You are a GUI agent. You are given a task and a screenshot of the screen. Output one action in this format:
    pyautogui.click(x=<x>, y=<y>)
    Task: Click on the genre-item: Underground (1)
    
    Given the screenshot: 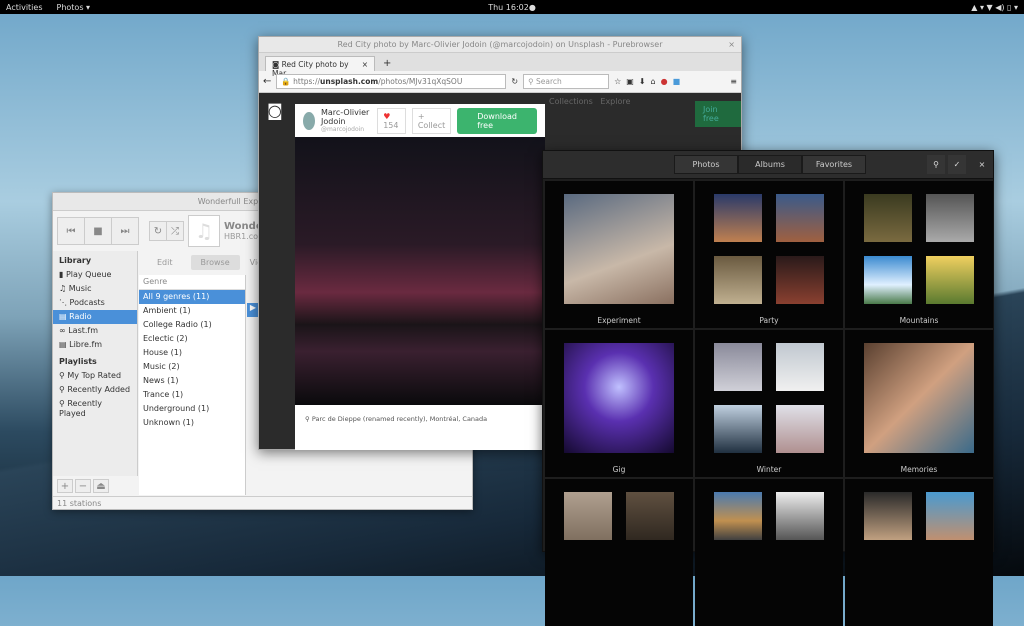 What is the action you would take?
    pyautogui.click(x=192, y=409)
    